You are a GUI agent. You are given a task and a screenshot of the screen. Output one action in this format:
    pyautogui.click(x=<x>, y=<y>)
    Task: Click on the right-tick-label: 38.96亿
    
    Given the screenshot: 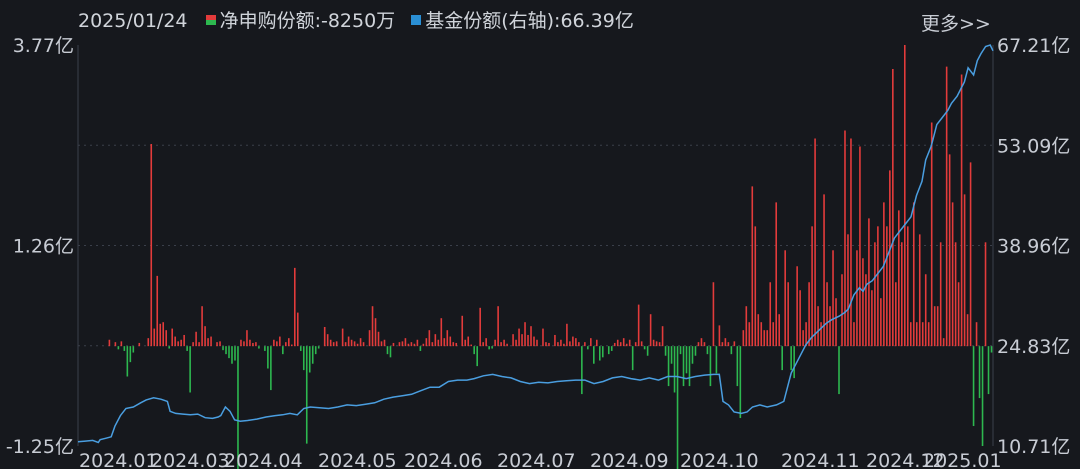 What is the action you would take?
    pyautogui.click(x=1033, y=247)
    